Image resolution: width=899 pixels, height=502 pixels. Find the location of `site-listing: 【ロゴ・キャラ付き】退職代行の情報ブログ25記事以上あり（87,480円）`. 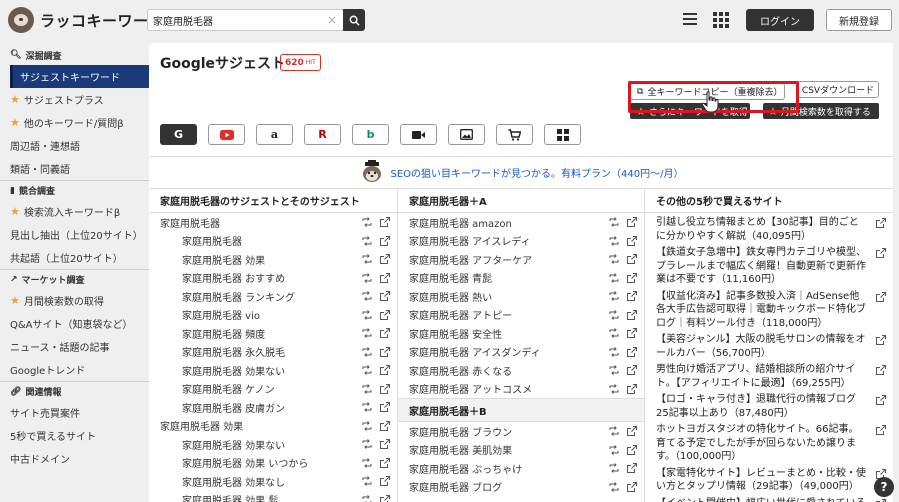

site-listing: 【ロゴ・キャラ付き】退職代行の情報ブログ25記事以上あり（87,480円） is located at coordinates (769, 405).